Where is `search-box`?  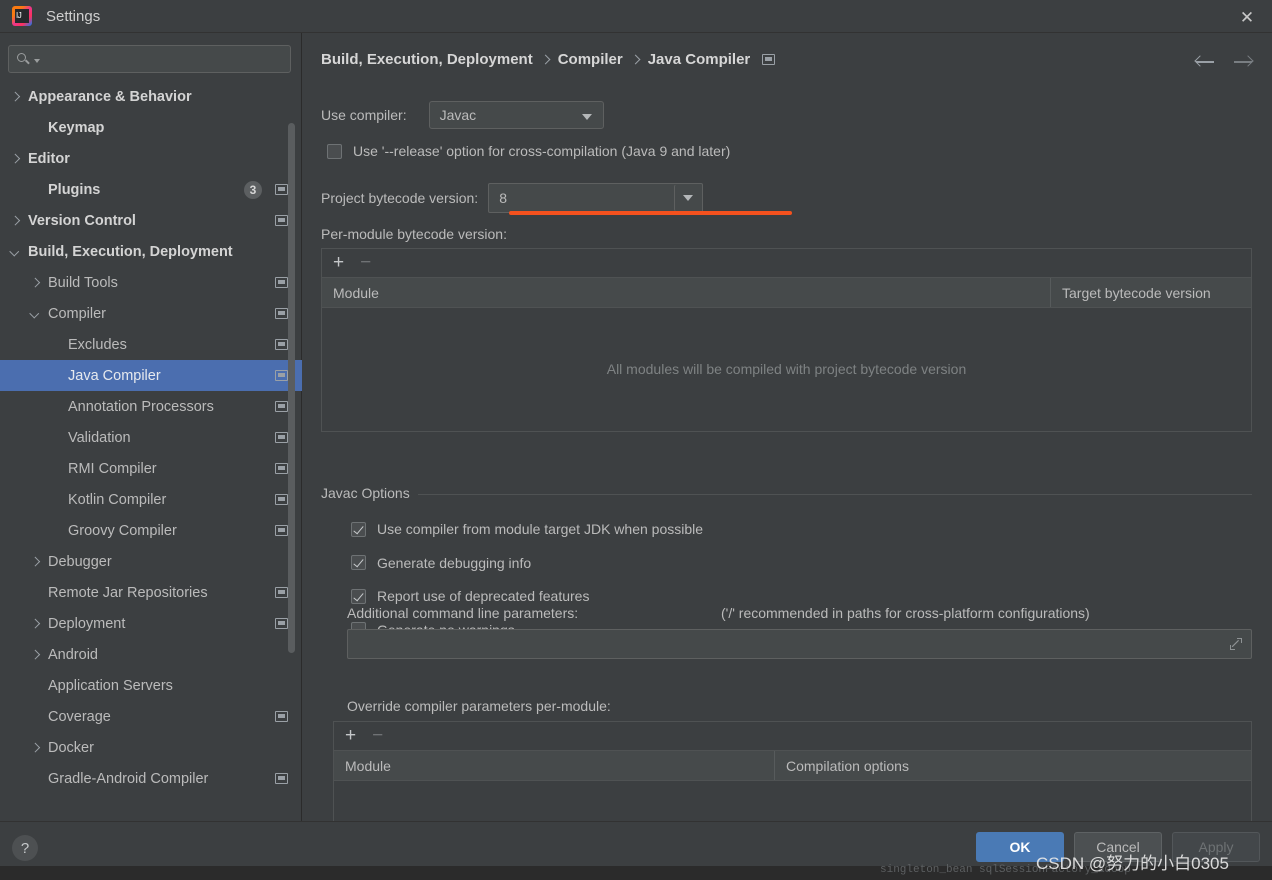
search-box is located at coordinates (149, 59).